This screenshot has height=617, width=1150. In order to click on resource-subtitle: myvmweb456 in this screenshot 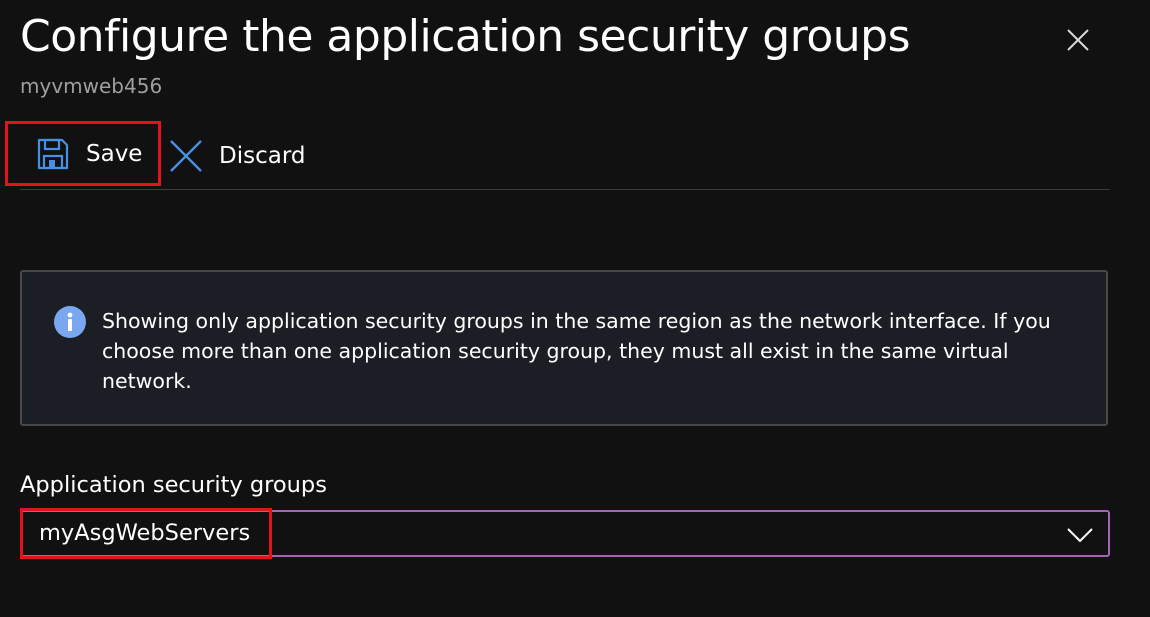, I will do `click(91, 86)`.